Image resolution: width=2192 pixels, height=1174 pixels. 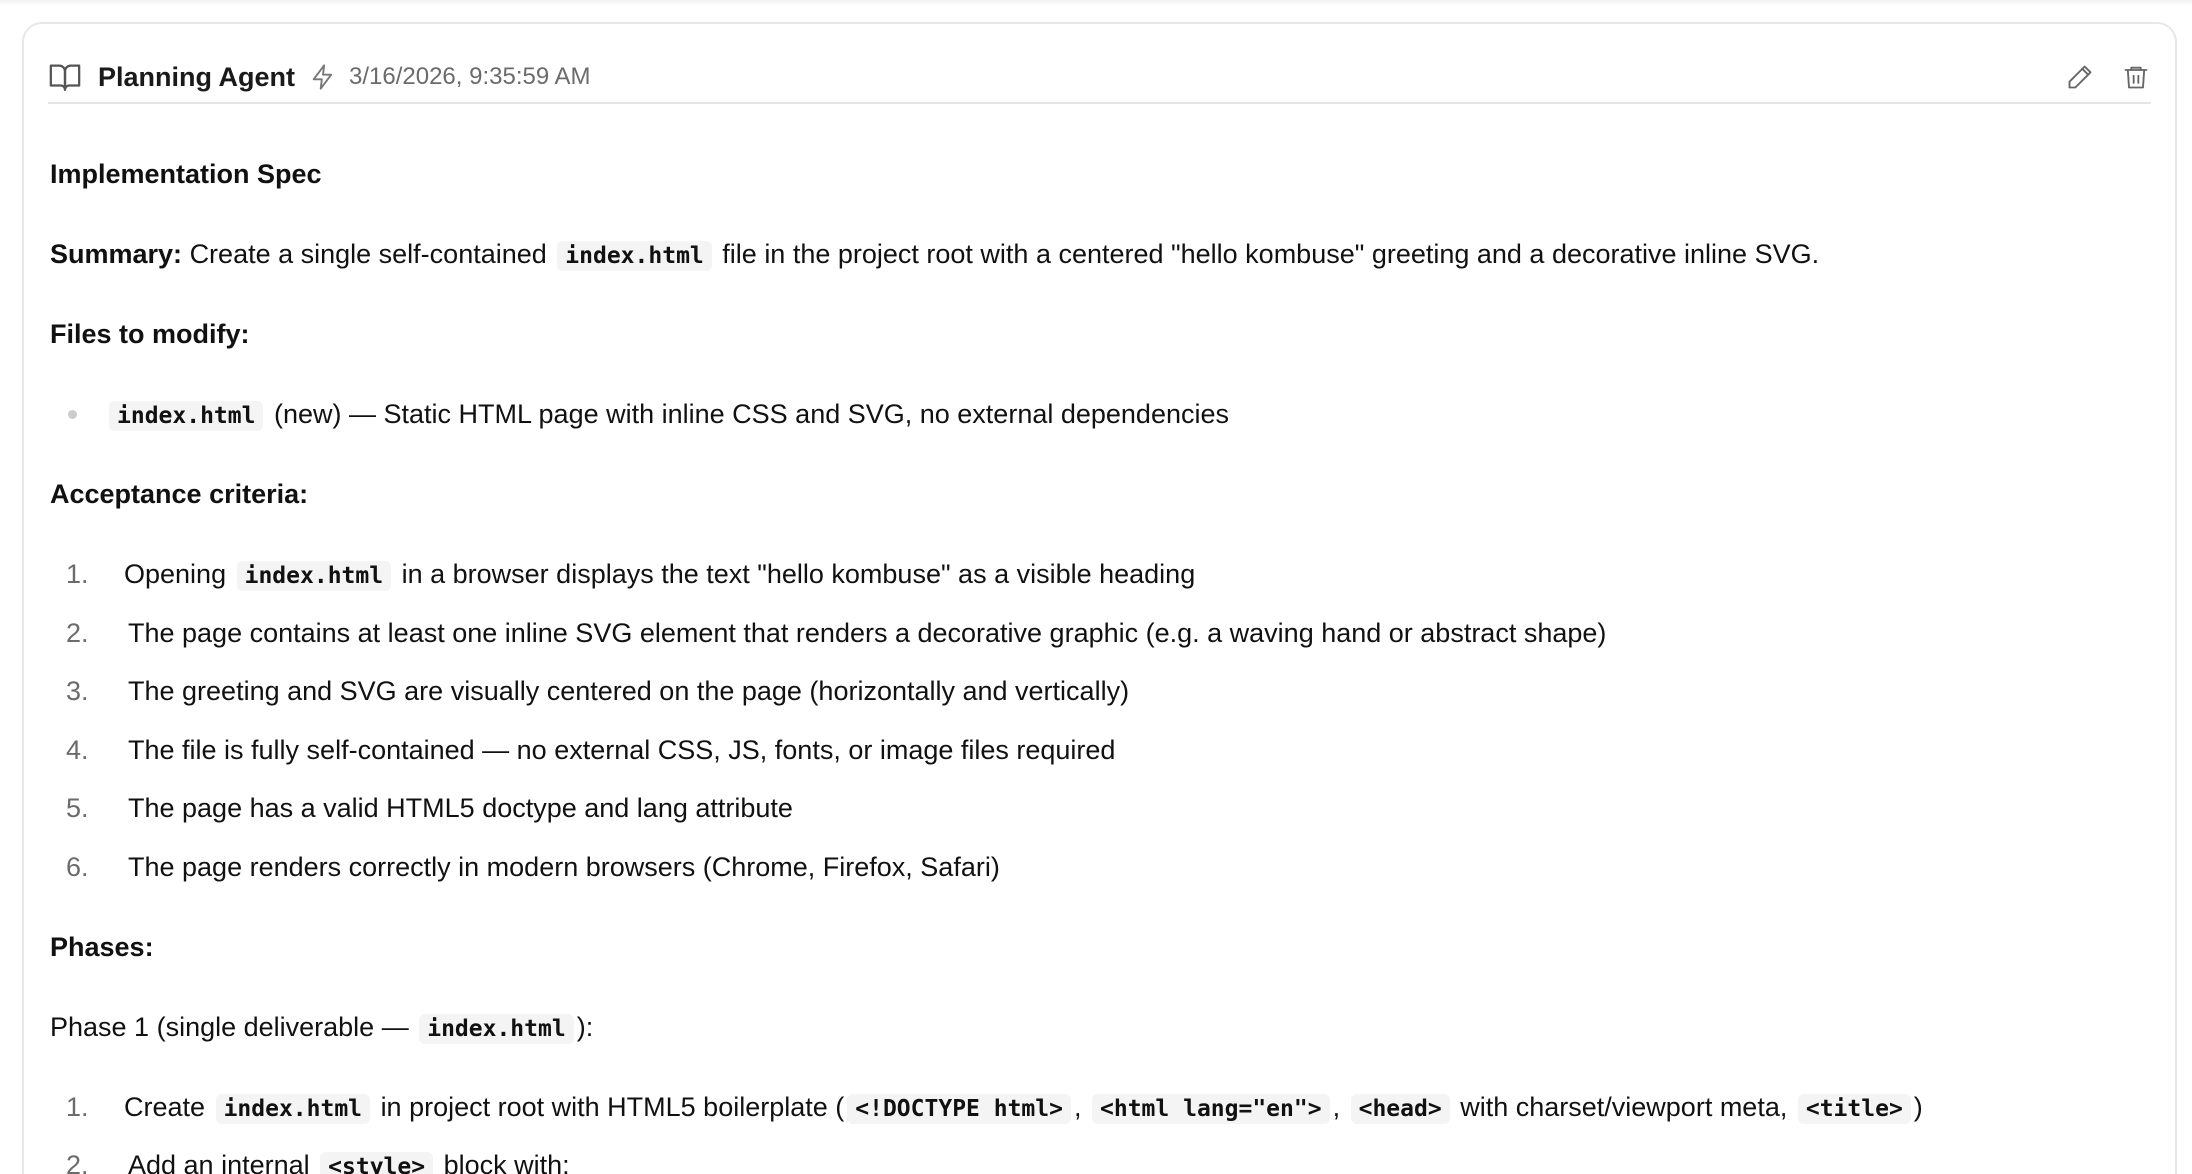 What do you see at coordinates (323, 77) in the screenshot?
I see `bolt-icon` at bounding box center [323, 77].